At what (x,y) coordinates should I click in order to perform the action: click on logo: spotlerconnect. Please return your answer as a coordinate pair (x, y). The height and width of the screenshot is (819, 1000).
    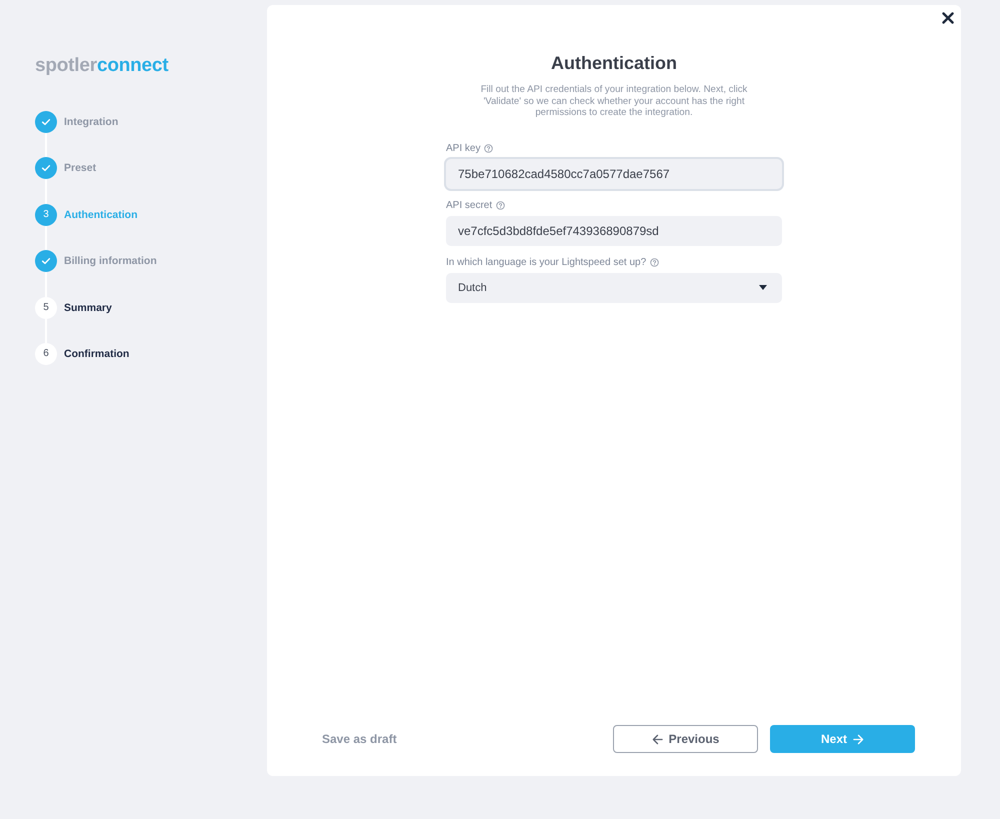
    Looking at the image, I should click on (101, 66).